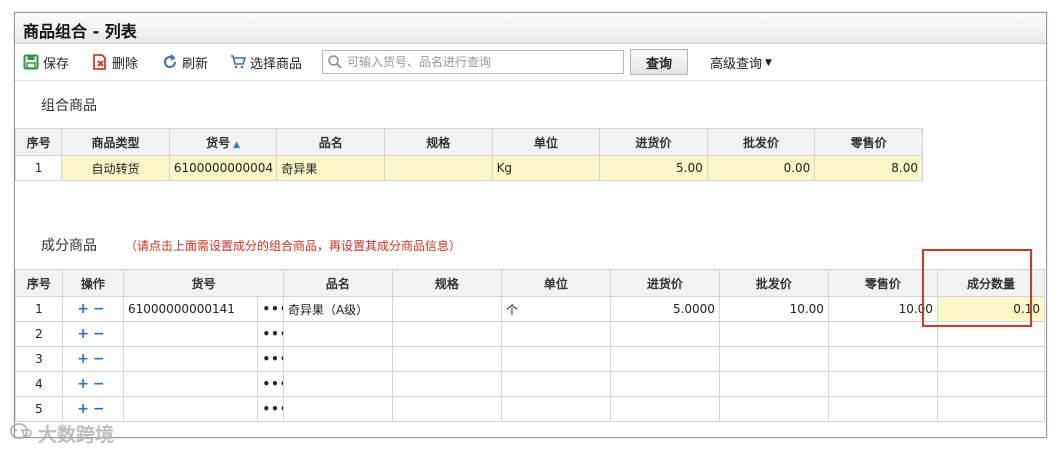 This screenshot has width=1059, height=453. I want to click on col-code-label: 货号, so click(218, 142).